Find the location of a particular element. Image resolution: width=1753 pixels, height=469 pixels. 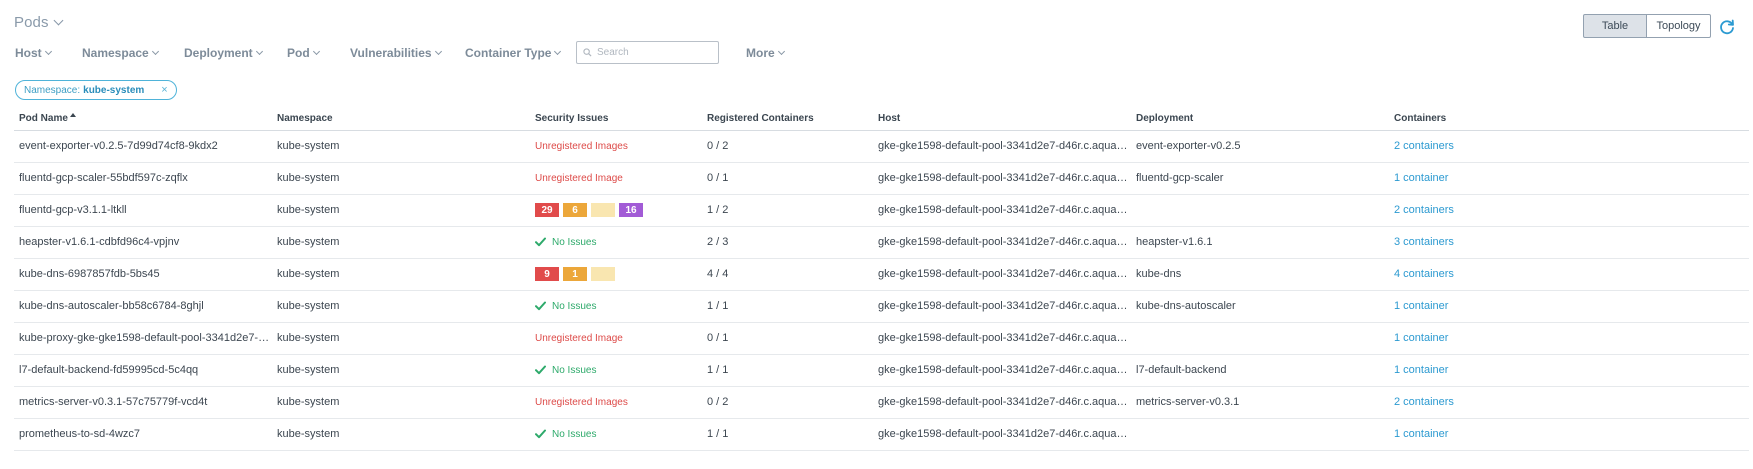

column-header-namespace: Namespace is located at coordinates (401, 119).